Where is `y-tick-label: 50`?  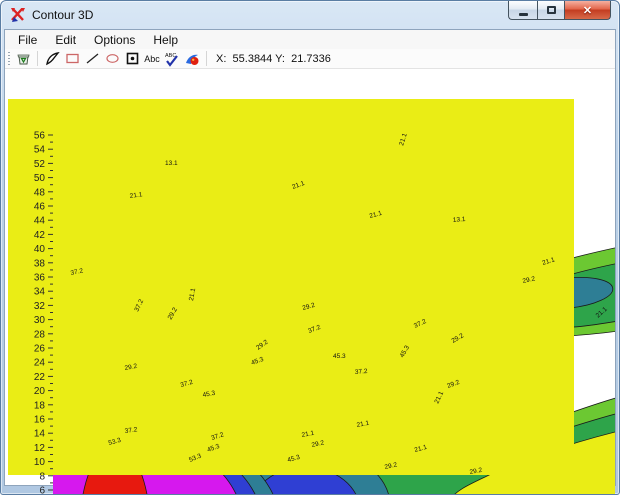
y-tick-label: 50 is located at coordinates (40, 178).